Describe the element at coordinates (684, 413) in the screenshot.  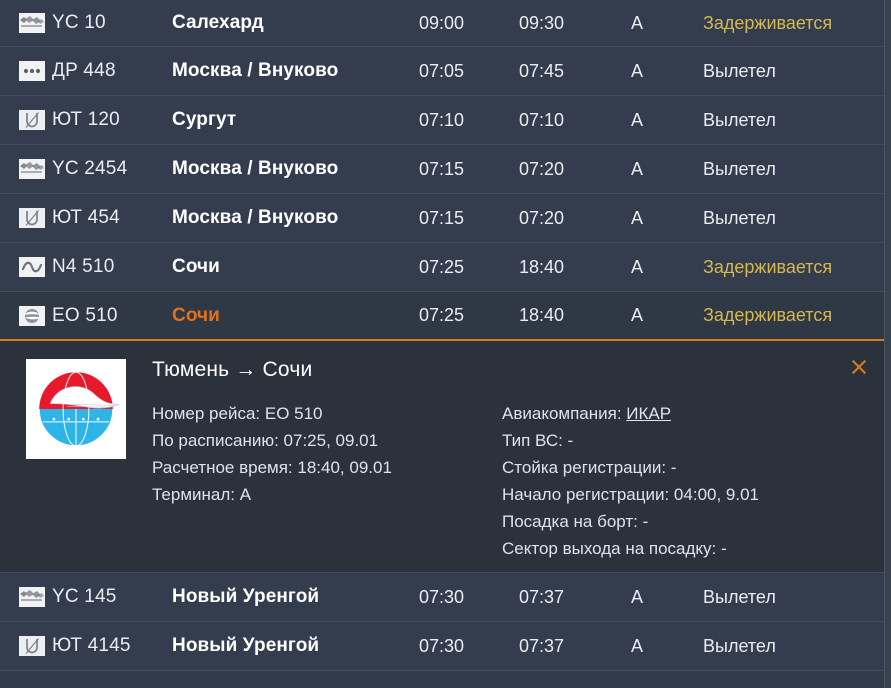
I see `detail-airline: Авиакомпания: ИКАР` at that location.